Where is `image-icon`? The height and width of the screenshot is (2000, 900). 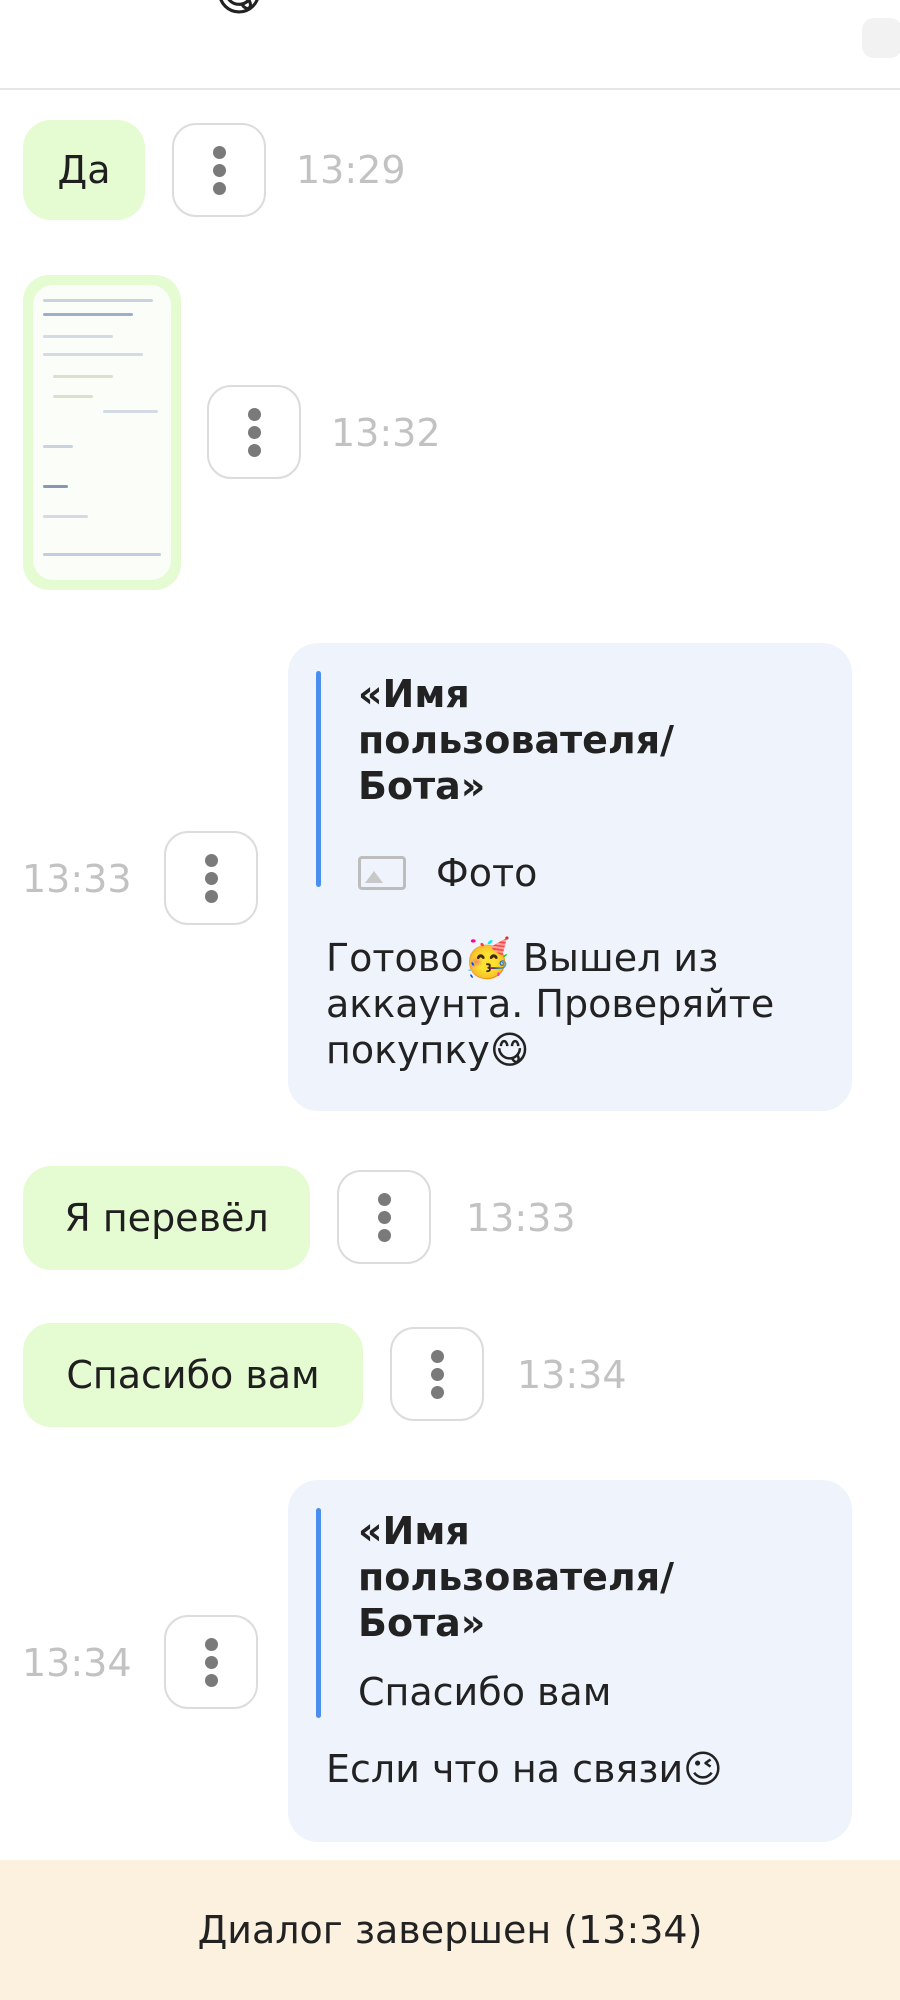 image-icon is located at coordinates (382, 873).